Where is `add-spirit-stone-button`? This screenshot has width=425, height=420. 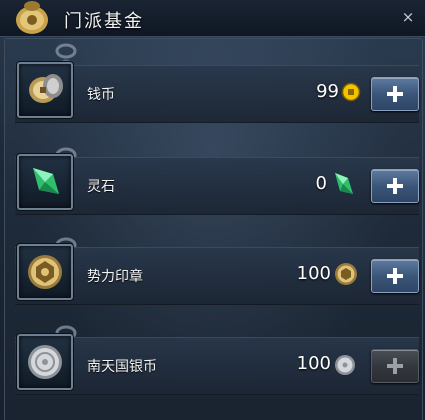
add-spirit-stone-button is located at coordinates (395, 186).